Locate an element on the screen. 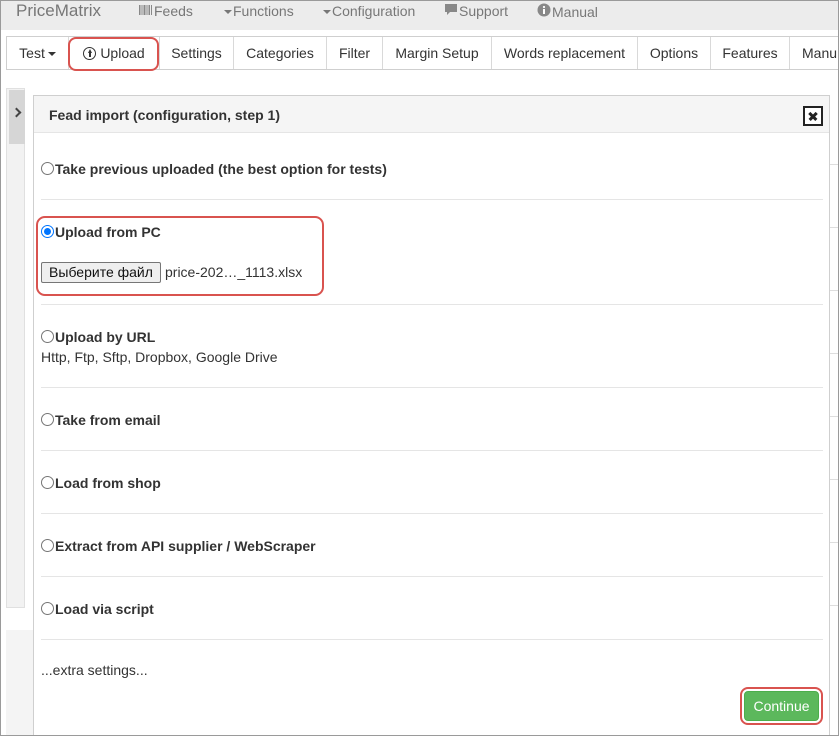  choose-file-button: Выберите файл is located at coordinates (101, 272).